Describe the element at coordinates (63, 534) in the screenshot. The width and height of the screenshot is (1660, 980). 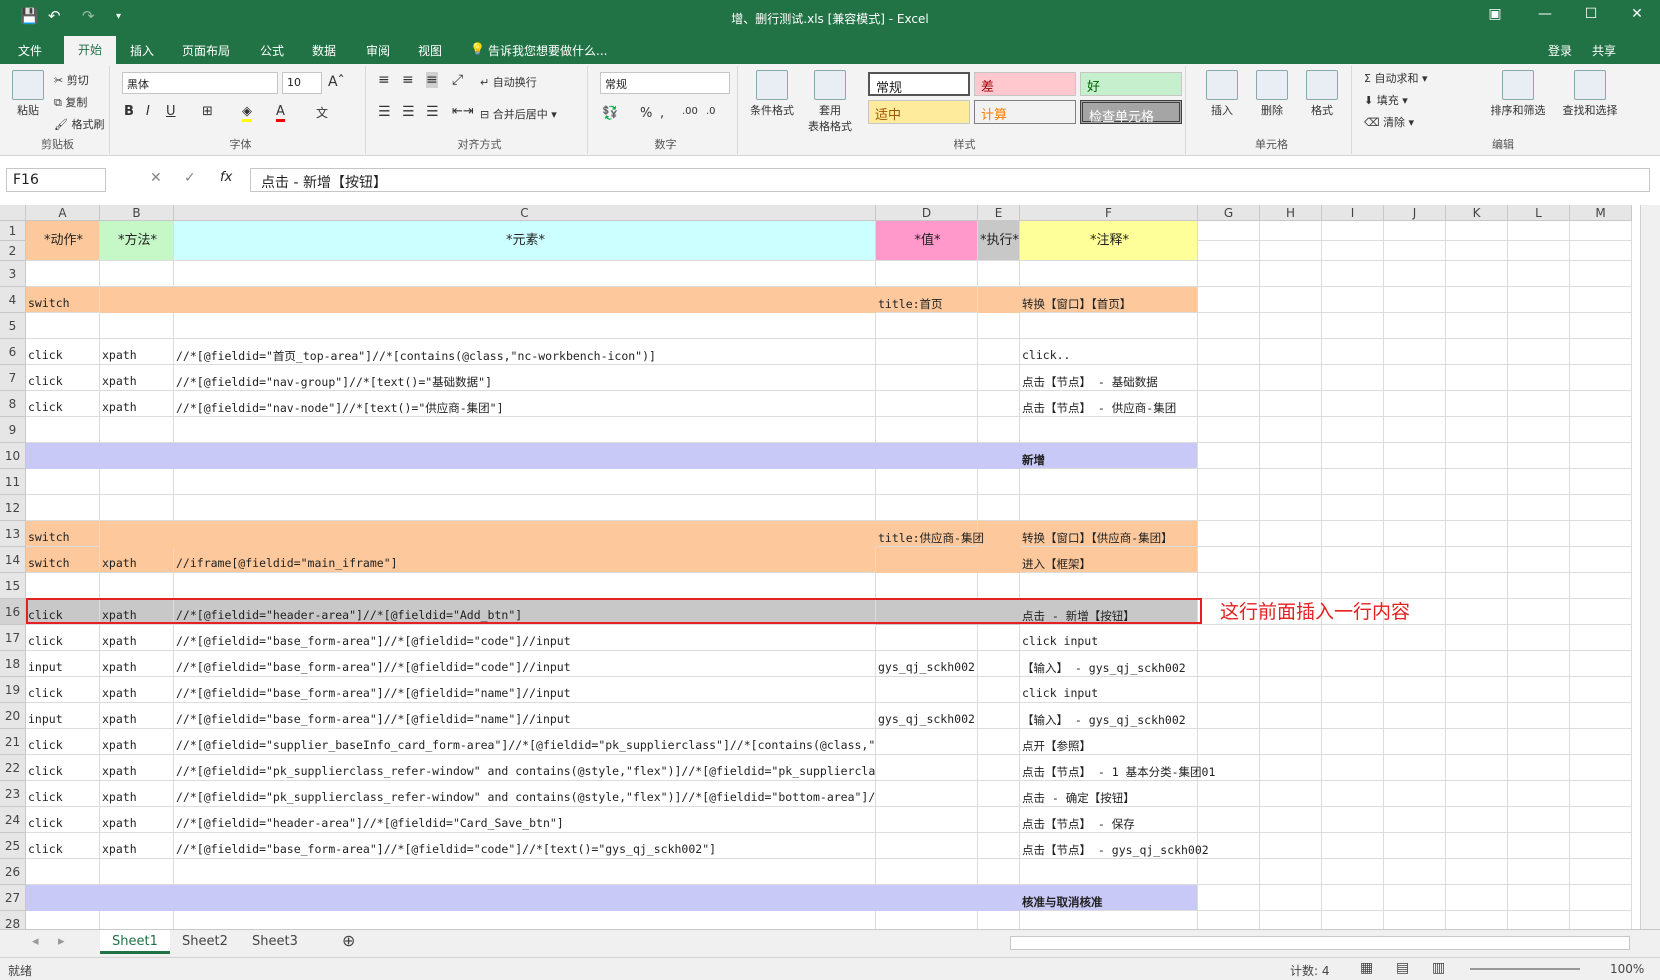
I see `cell-a13: switch` at that location.